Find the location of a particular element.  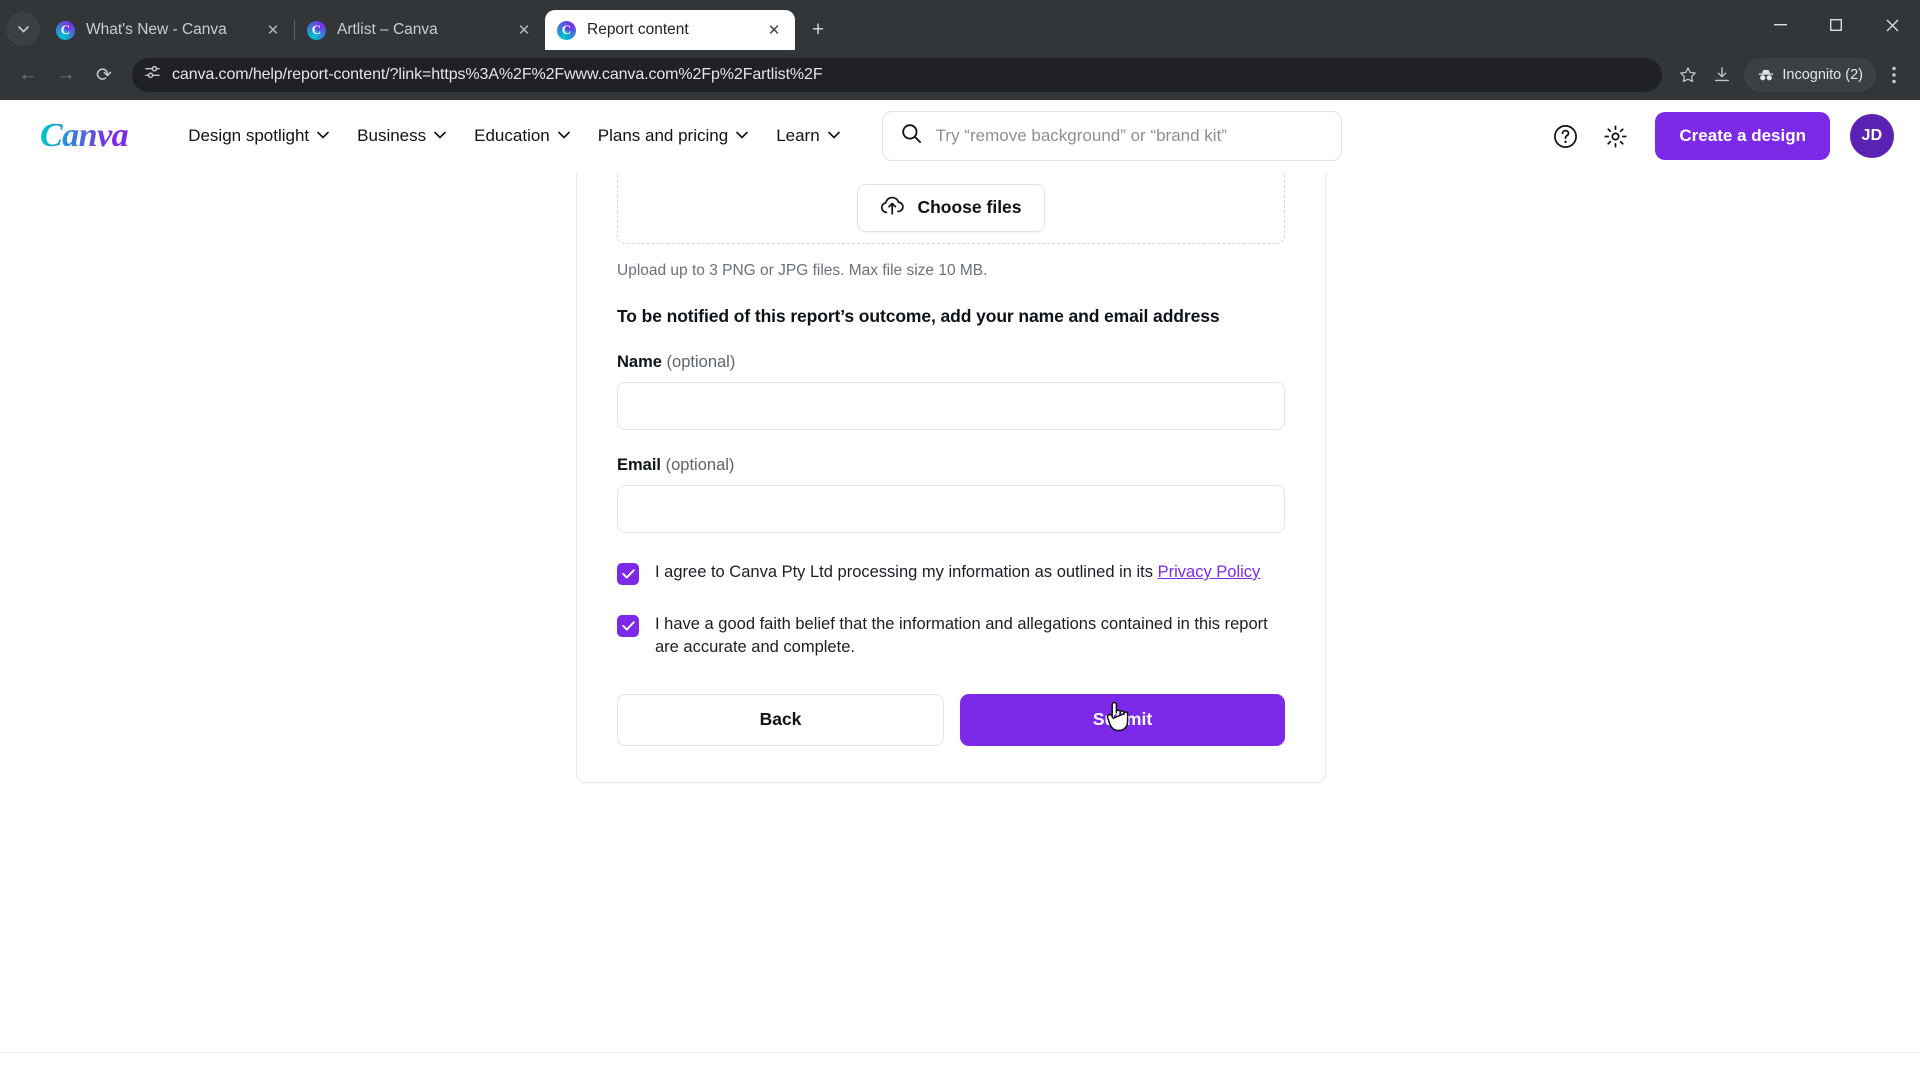

tab-search-button is located at coordinates (23, 29).